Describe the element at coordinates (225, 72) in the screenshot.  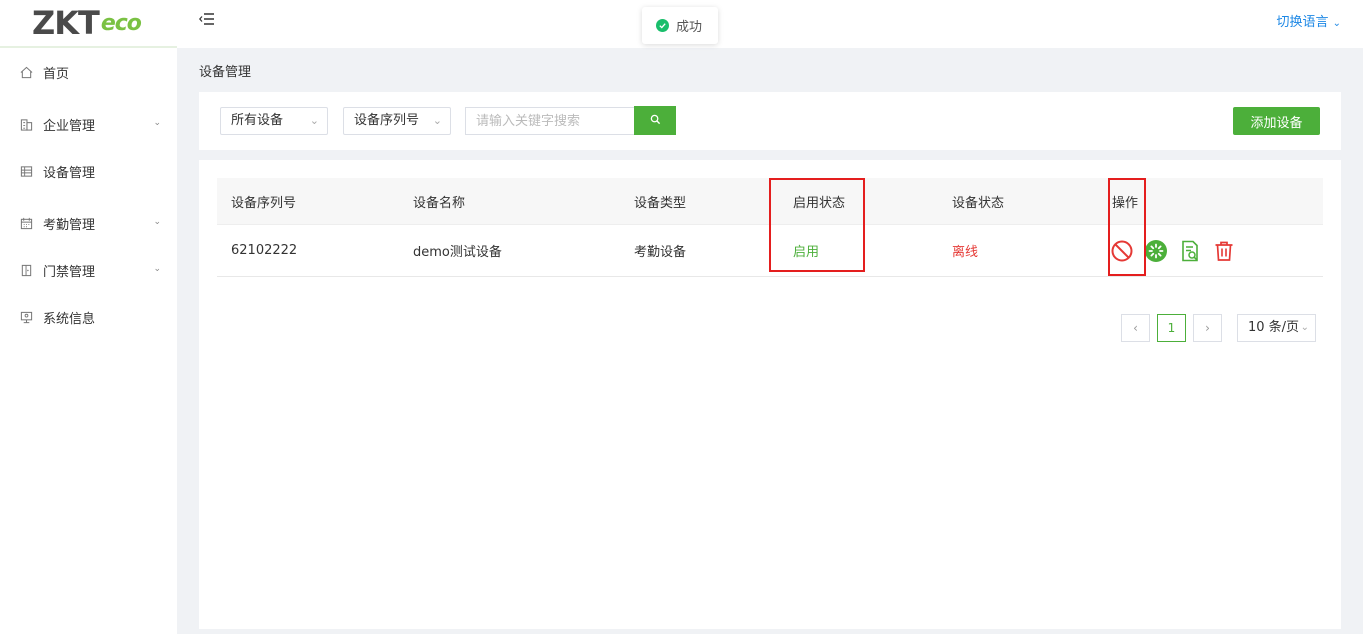
I see `breadcrumb: 设备管理` at that location.